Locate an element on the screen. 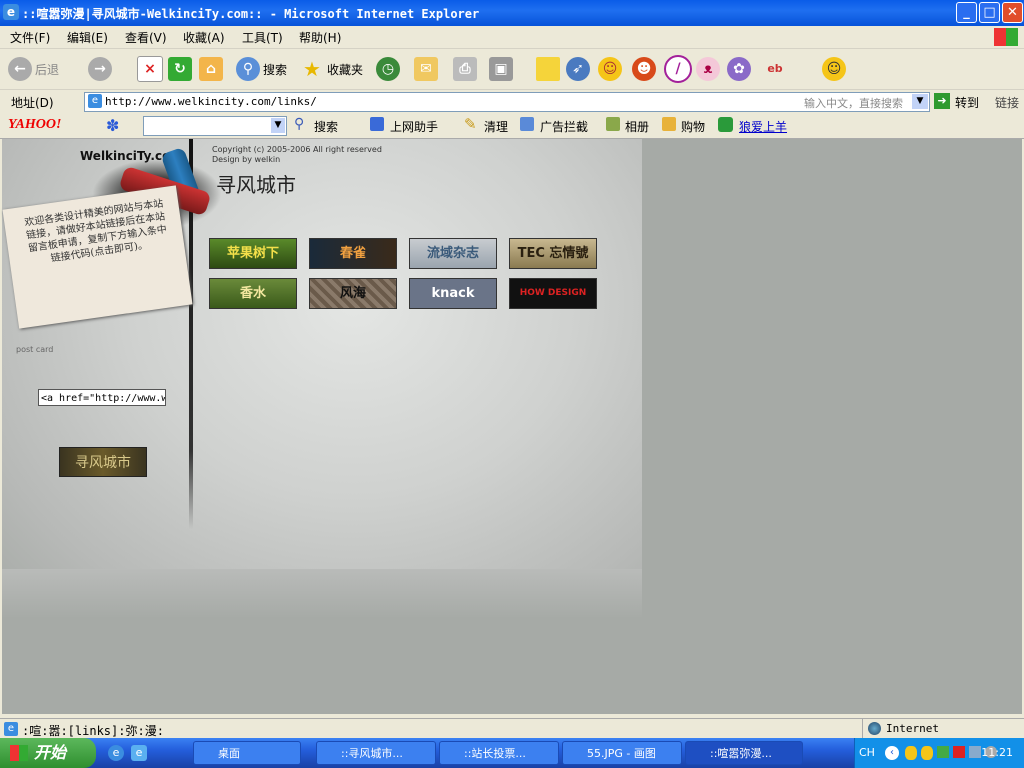  monitor-icon is located at coordinates (975, 752).